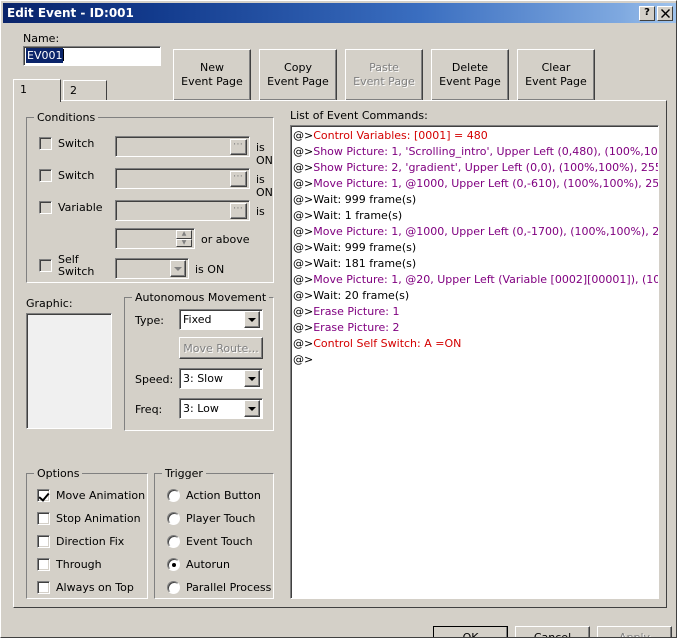 This screenshot has width=677, height=638. I want to click on close-glyph, so click(665, 13).